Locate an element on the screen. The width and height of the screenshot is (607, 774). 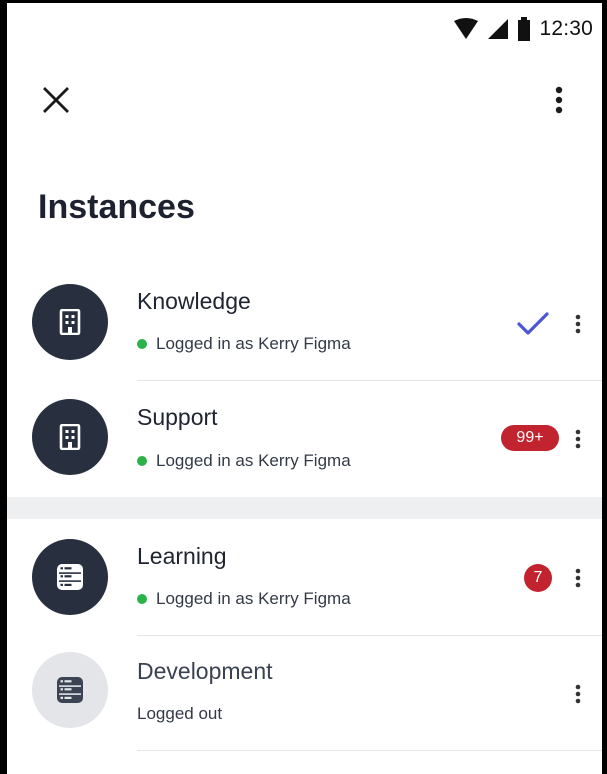
list-divider is located at coordinates (369, 750).